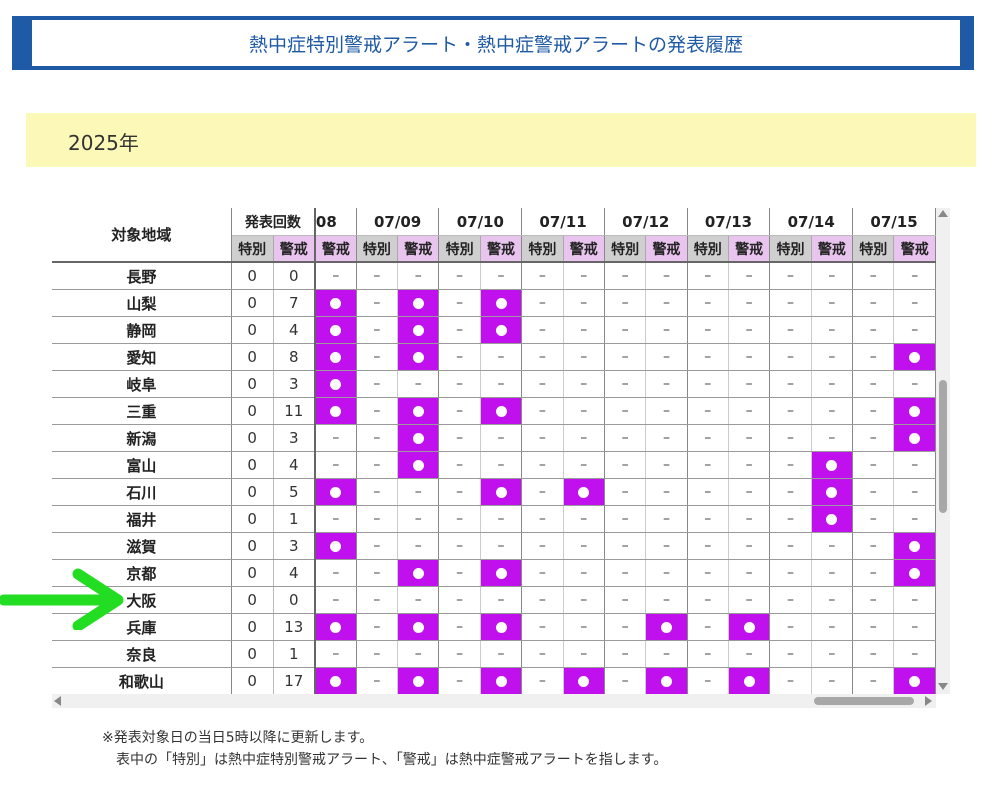 This screenshot has height=792, width=1008. Describe the element at coordinates (294, 600) in the screenshot. I see `warning-count: 0` at that location.